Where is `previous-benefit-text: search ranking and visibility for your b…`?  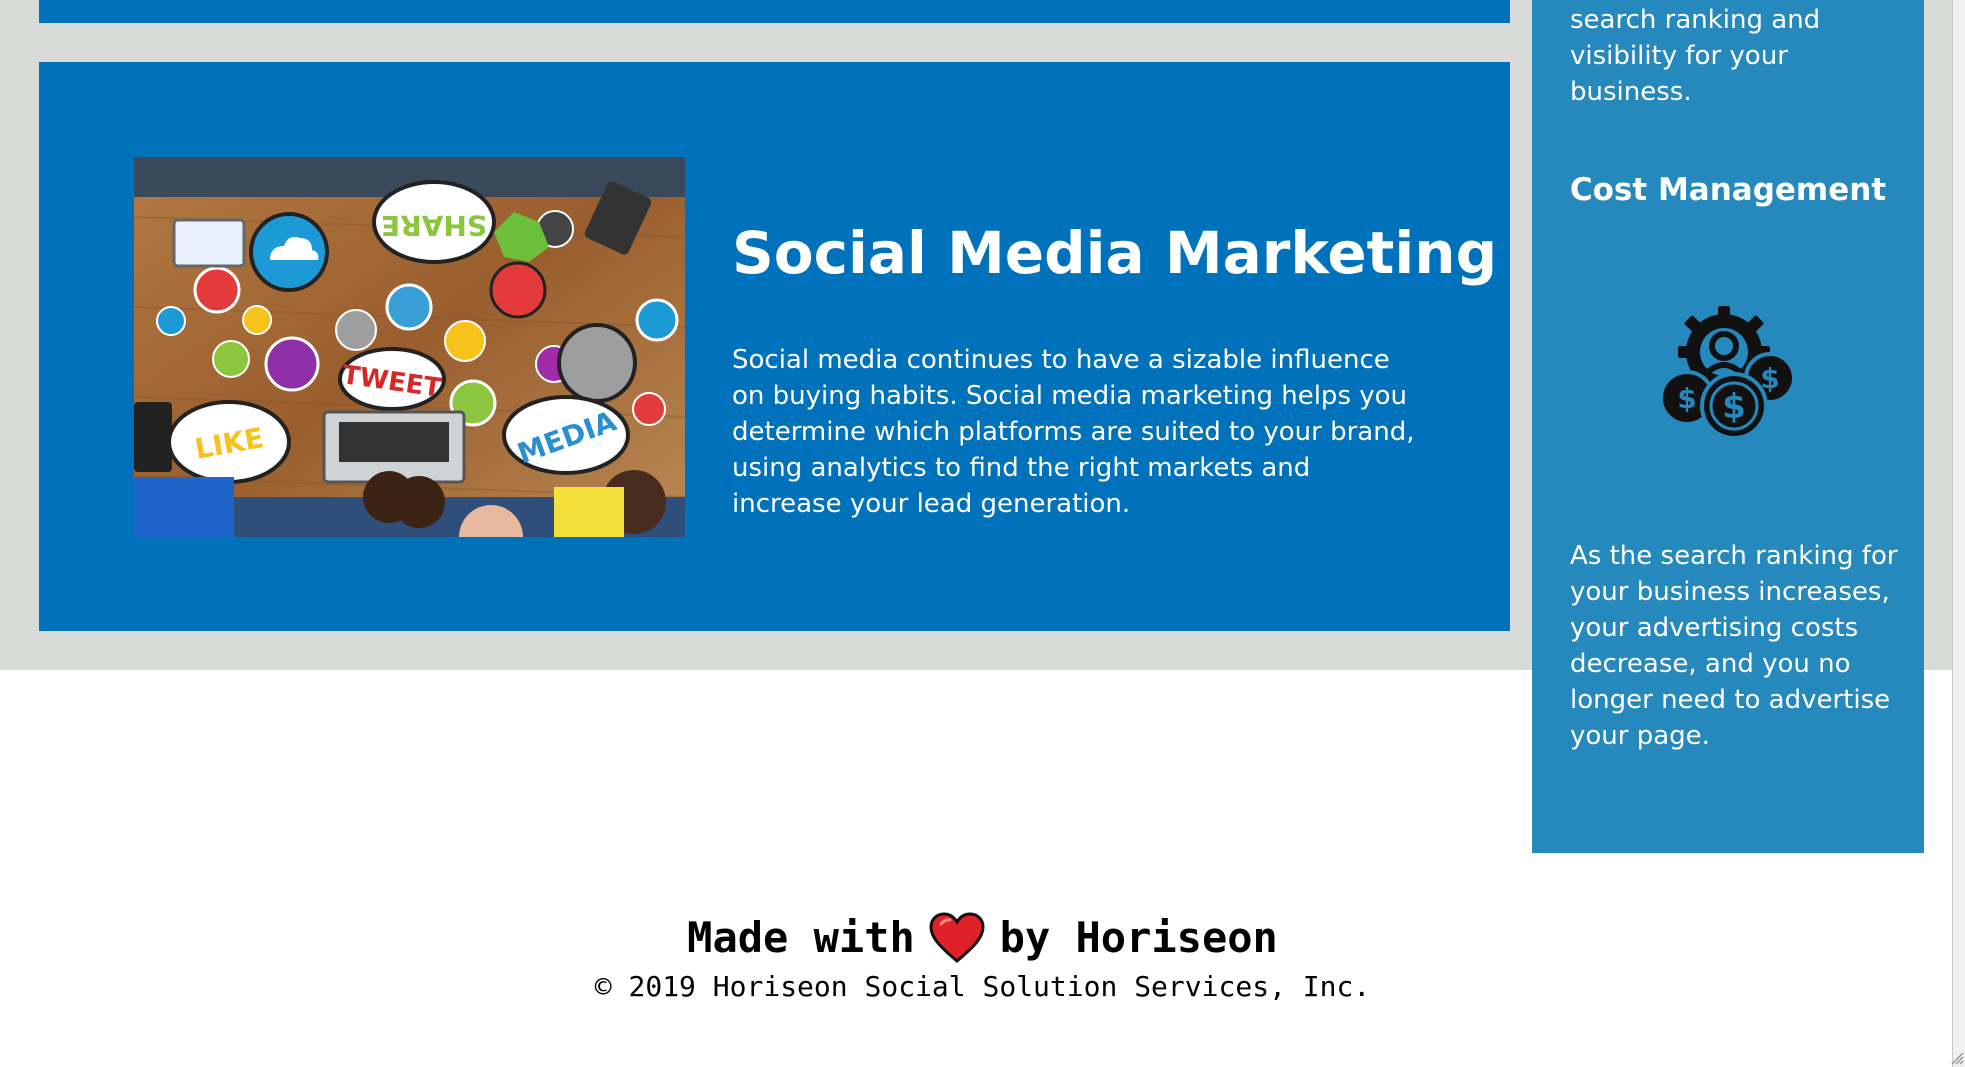
previous-benefit-text: search ranking and visibility for your b… is located at coordinates (1695, 56).